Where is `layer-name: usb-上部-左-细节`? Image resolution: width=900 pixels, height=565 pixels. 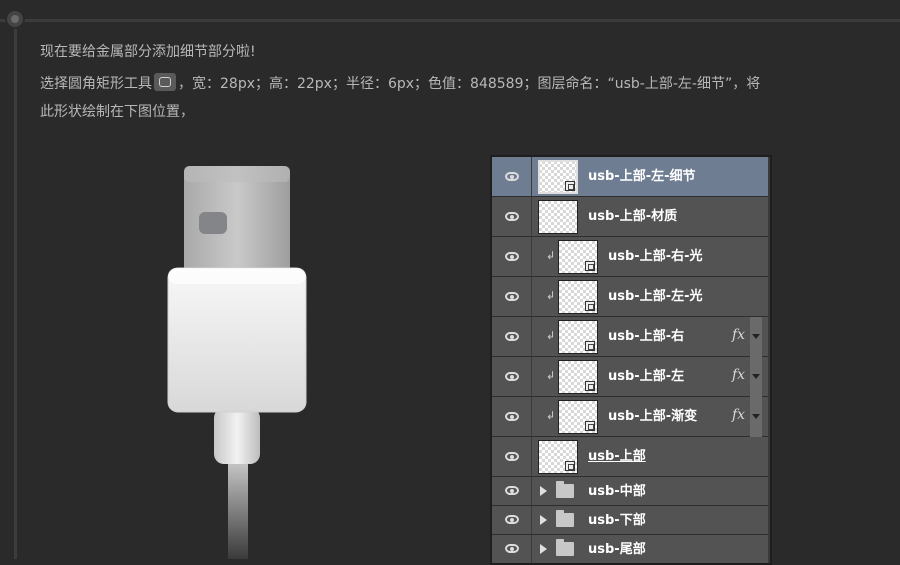
layer-name: usb-上部-左-细节 is located at coordinates (642, 177).